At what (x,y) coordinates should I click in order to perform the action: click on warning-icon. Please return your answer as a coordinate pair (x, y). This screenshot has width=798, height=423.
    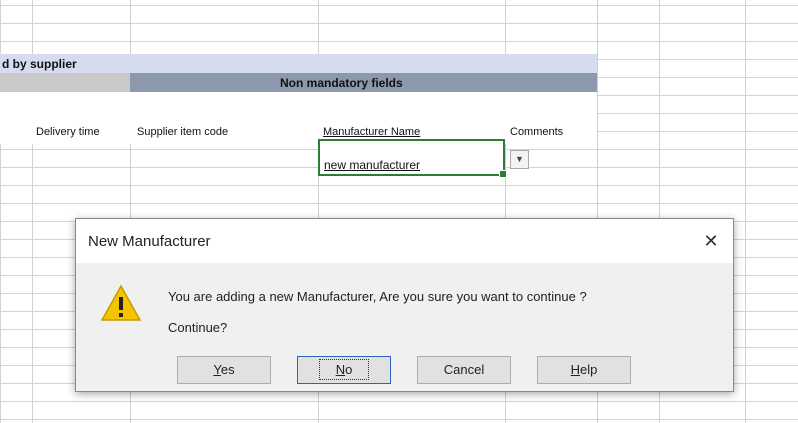
    Looking at the image, I should click on (121, 302).